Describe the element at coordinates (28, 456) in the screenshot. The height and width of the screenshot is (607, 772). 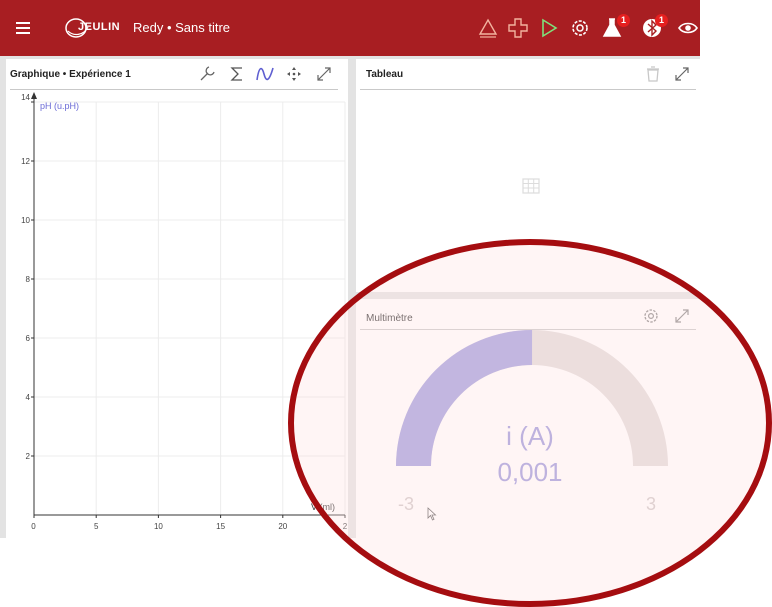
I see `y-tick-label: 2` at that location.